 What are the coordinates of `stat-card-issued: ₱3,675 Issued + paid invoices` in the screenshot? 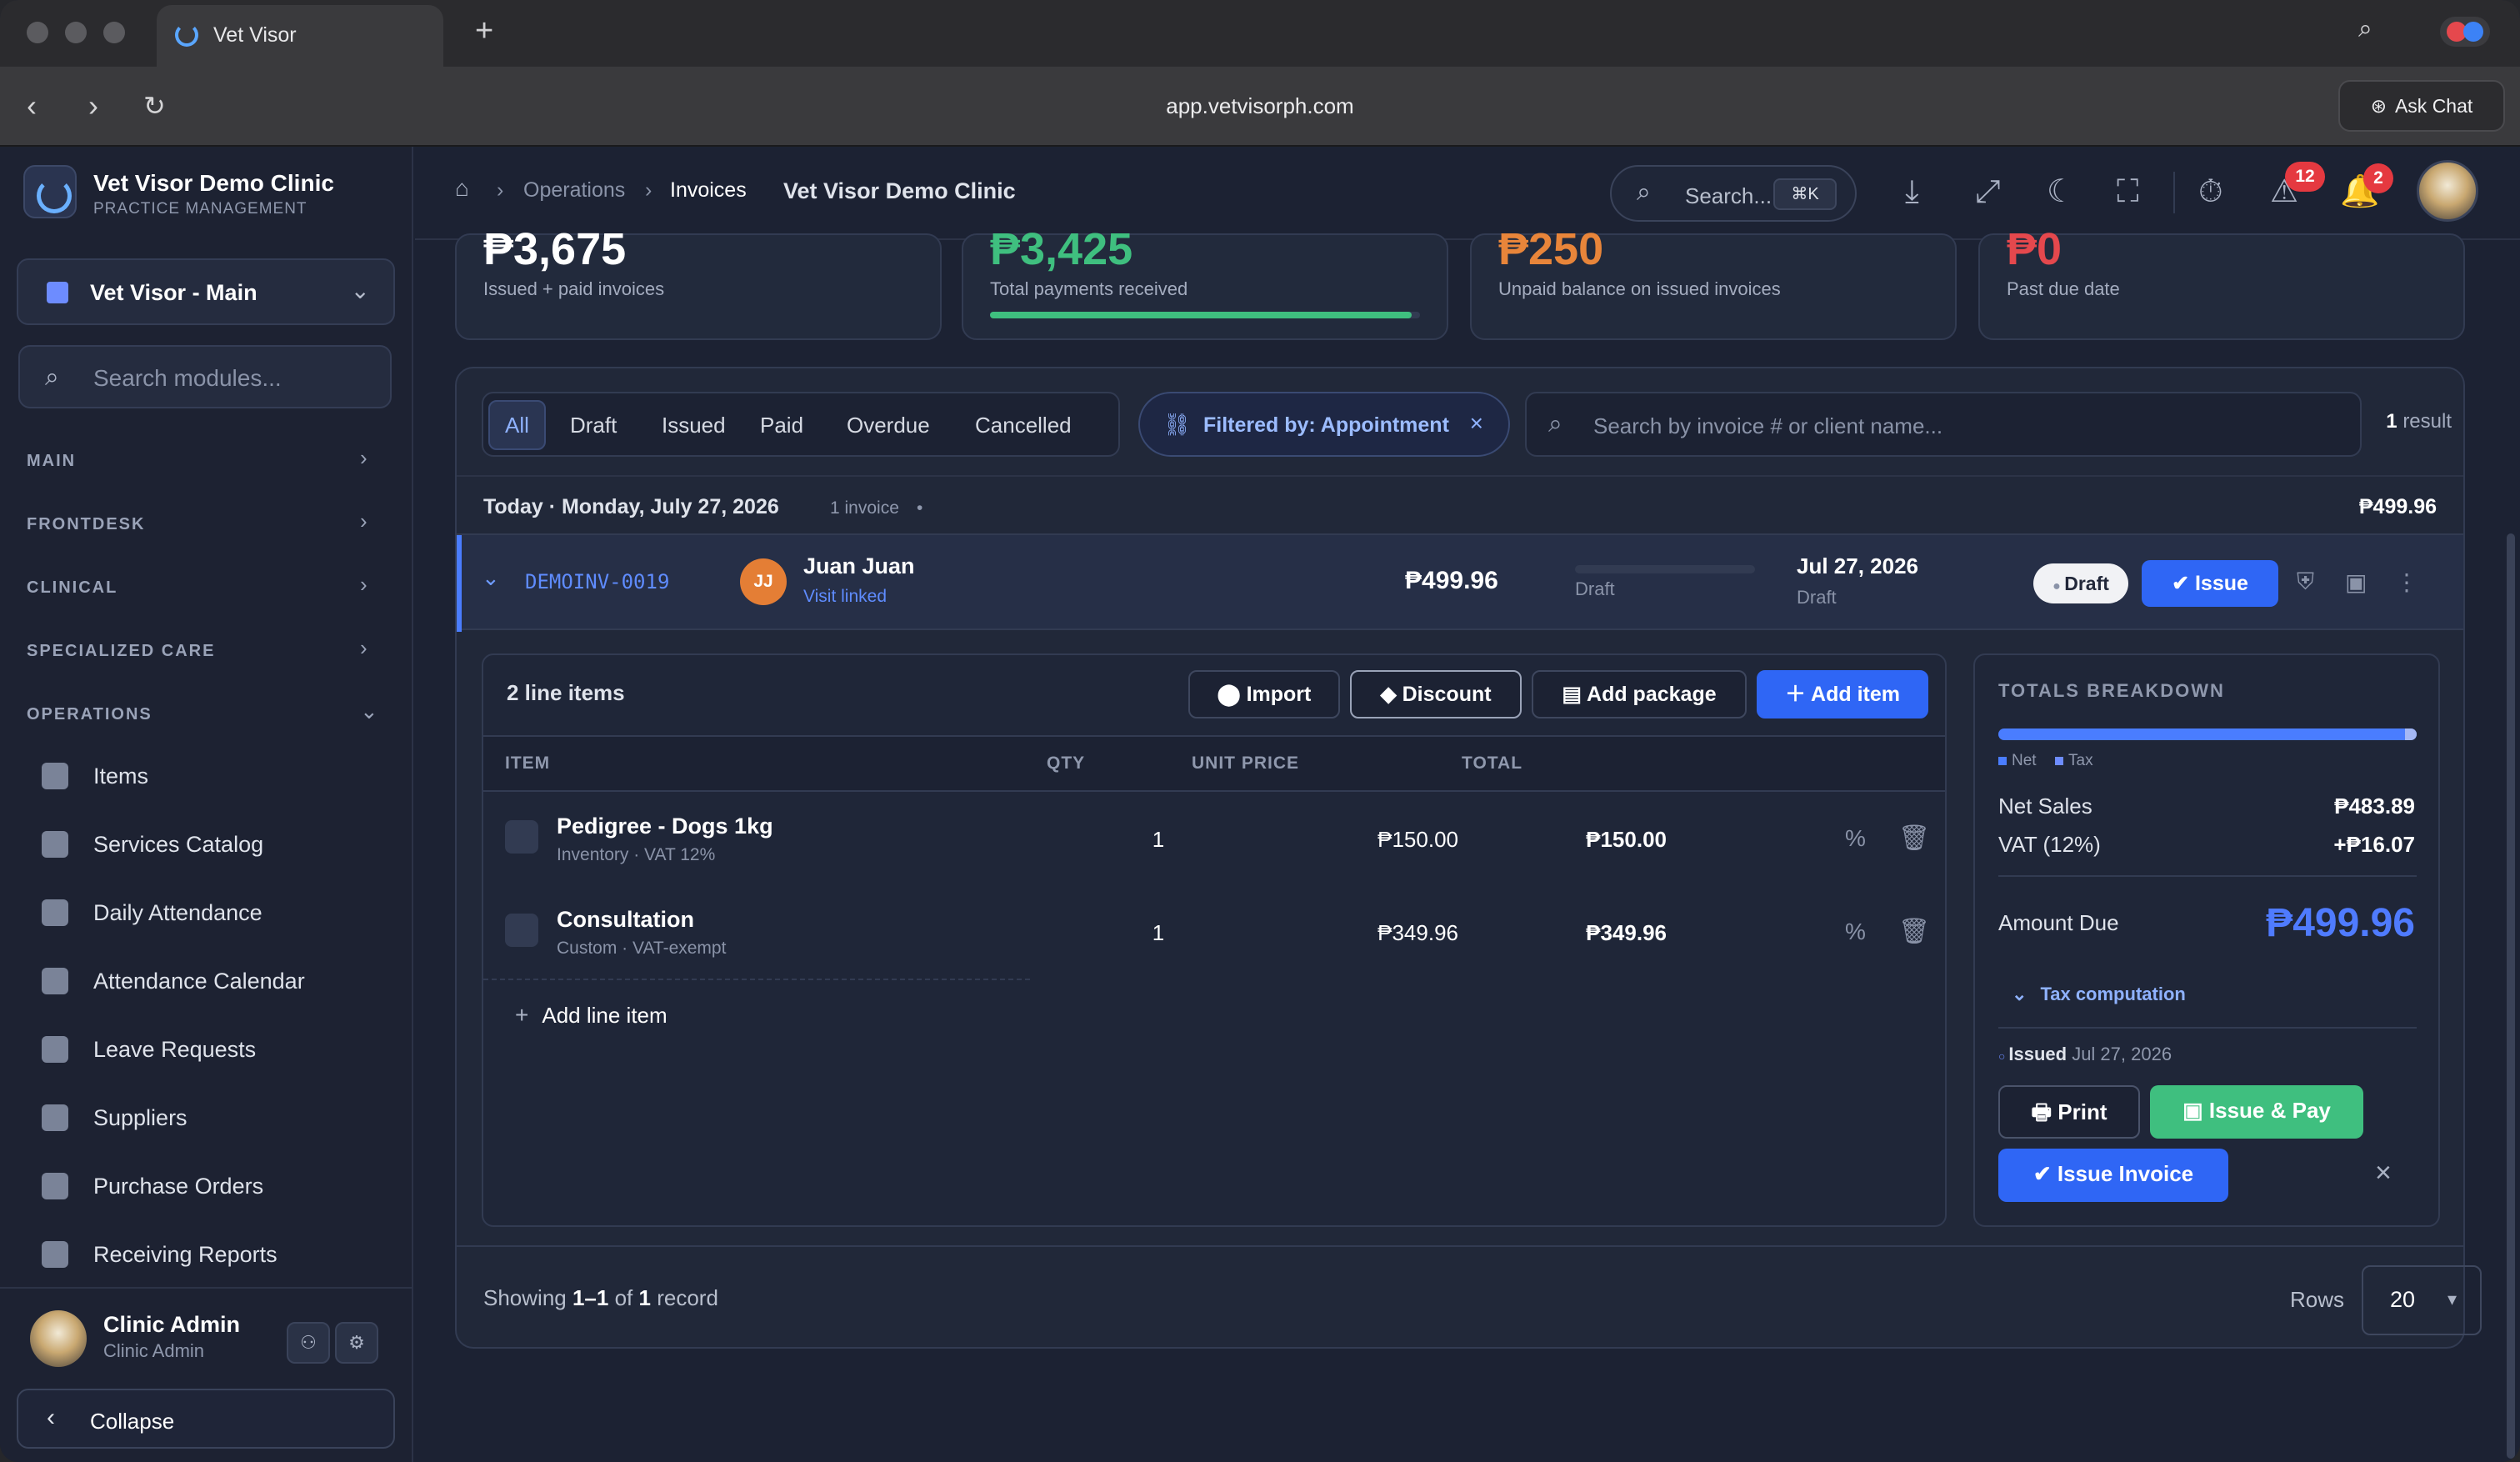 It's located at (698, 282).